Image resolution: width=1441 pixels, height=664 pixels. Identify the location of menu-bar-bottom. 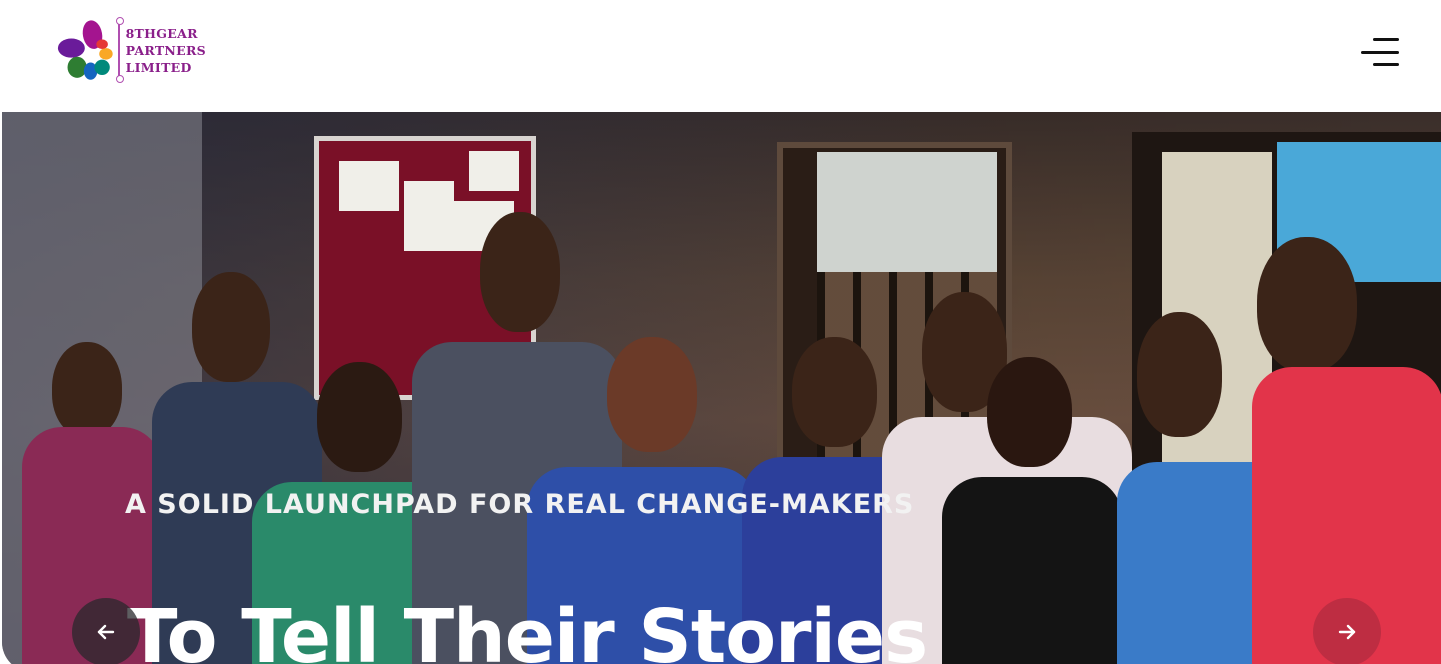
(1386, 64).